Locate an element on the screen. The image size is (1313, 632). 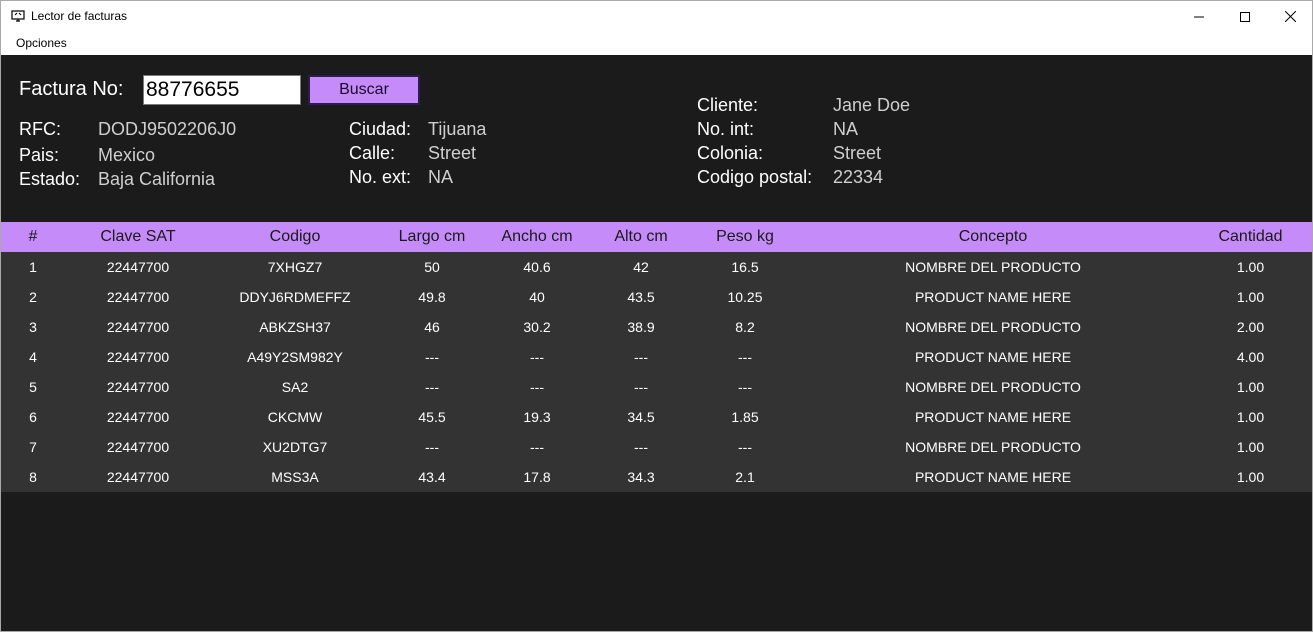
table-cell: SA2 is located at coordinates (295, 387).